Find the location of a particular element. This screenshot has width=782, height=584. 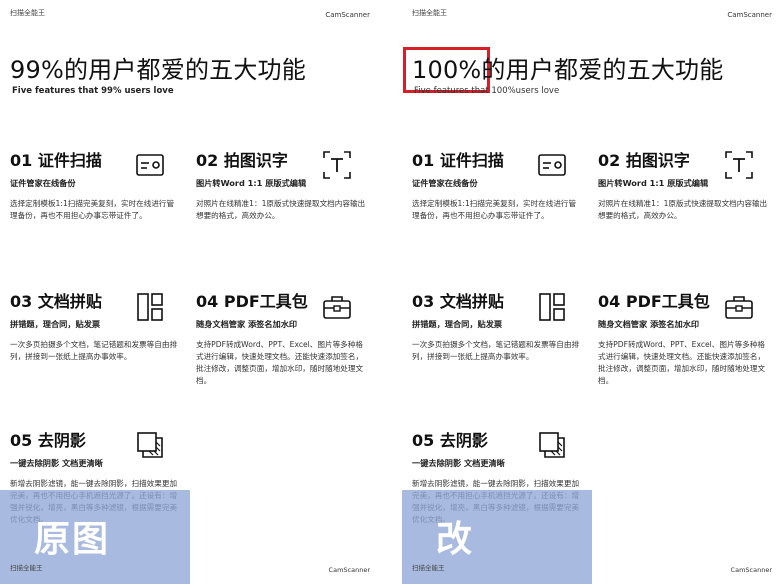

headline: 100%的用户都爱的五大功能 is located at coordinates (563, 70).